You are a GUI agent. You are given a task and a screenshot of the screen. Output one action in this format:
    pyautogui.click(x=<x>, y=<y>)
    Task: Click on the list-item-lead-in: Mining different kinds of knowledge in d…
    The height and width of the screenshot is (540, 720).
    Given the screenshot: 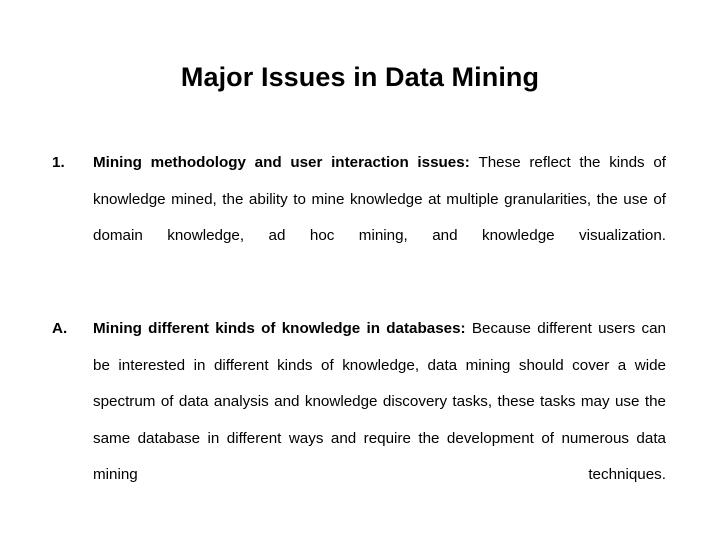 What is the action you would take?
    pyautogui.click(x=277, y=328)
    